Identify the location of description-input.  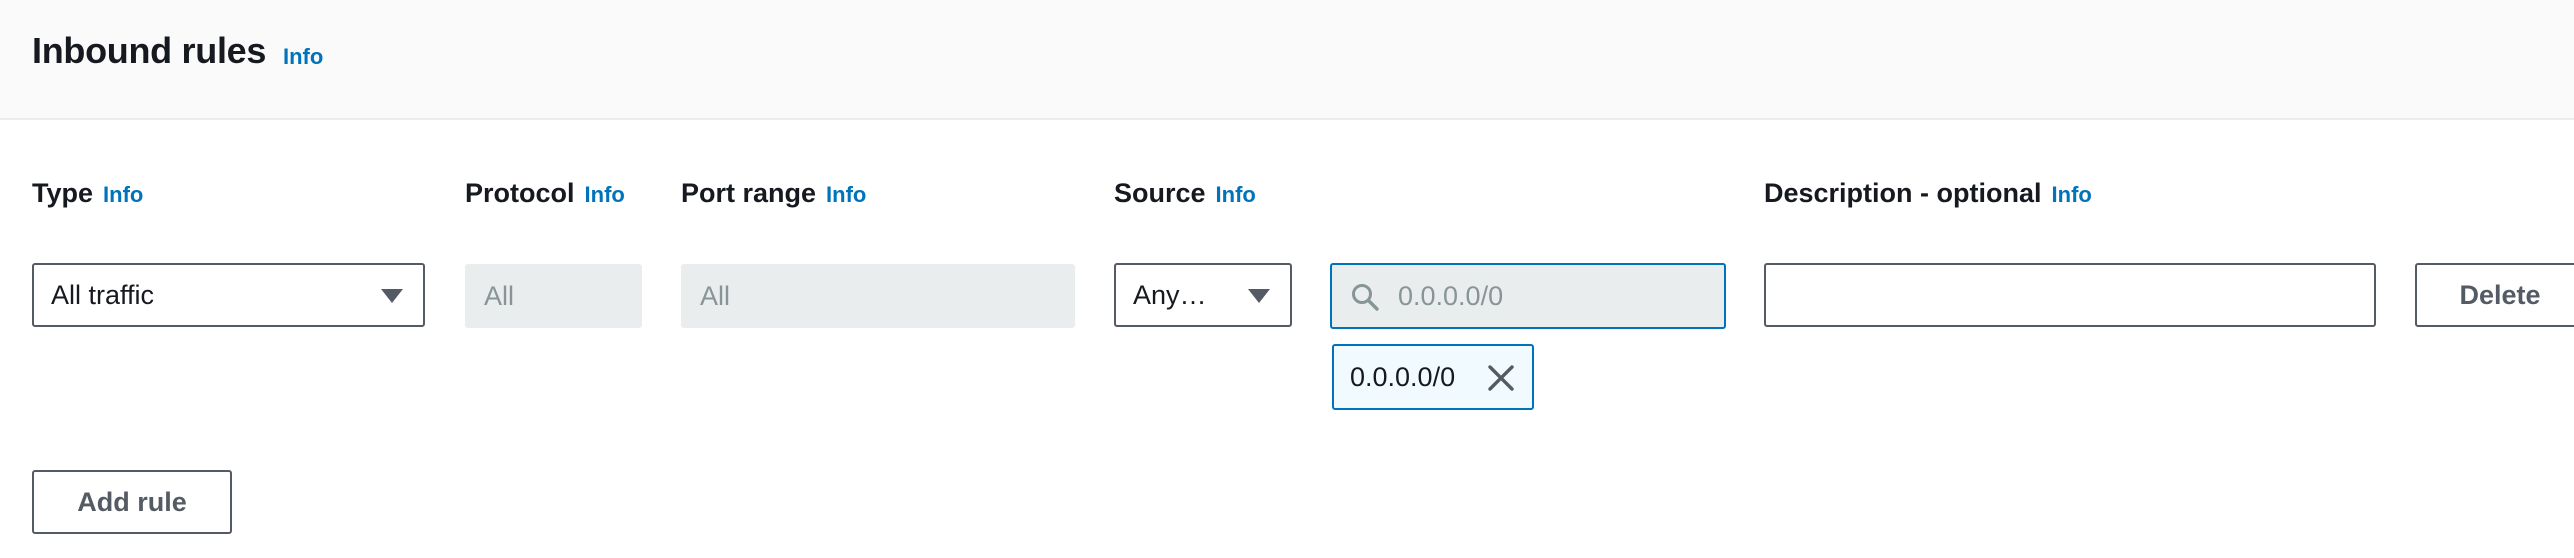
(2070, 295).